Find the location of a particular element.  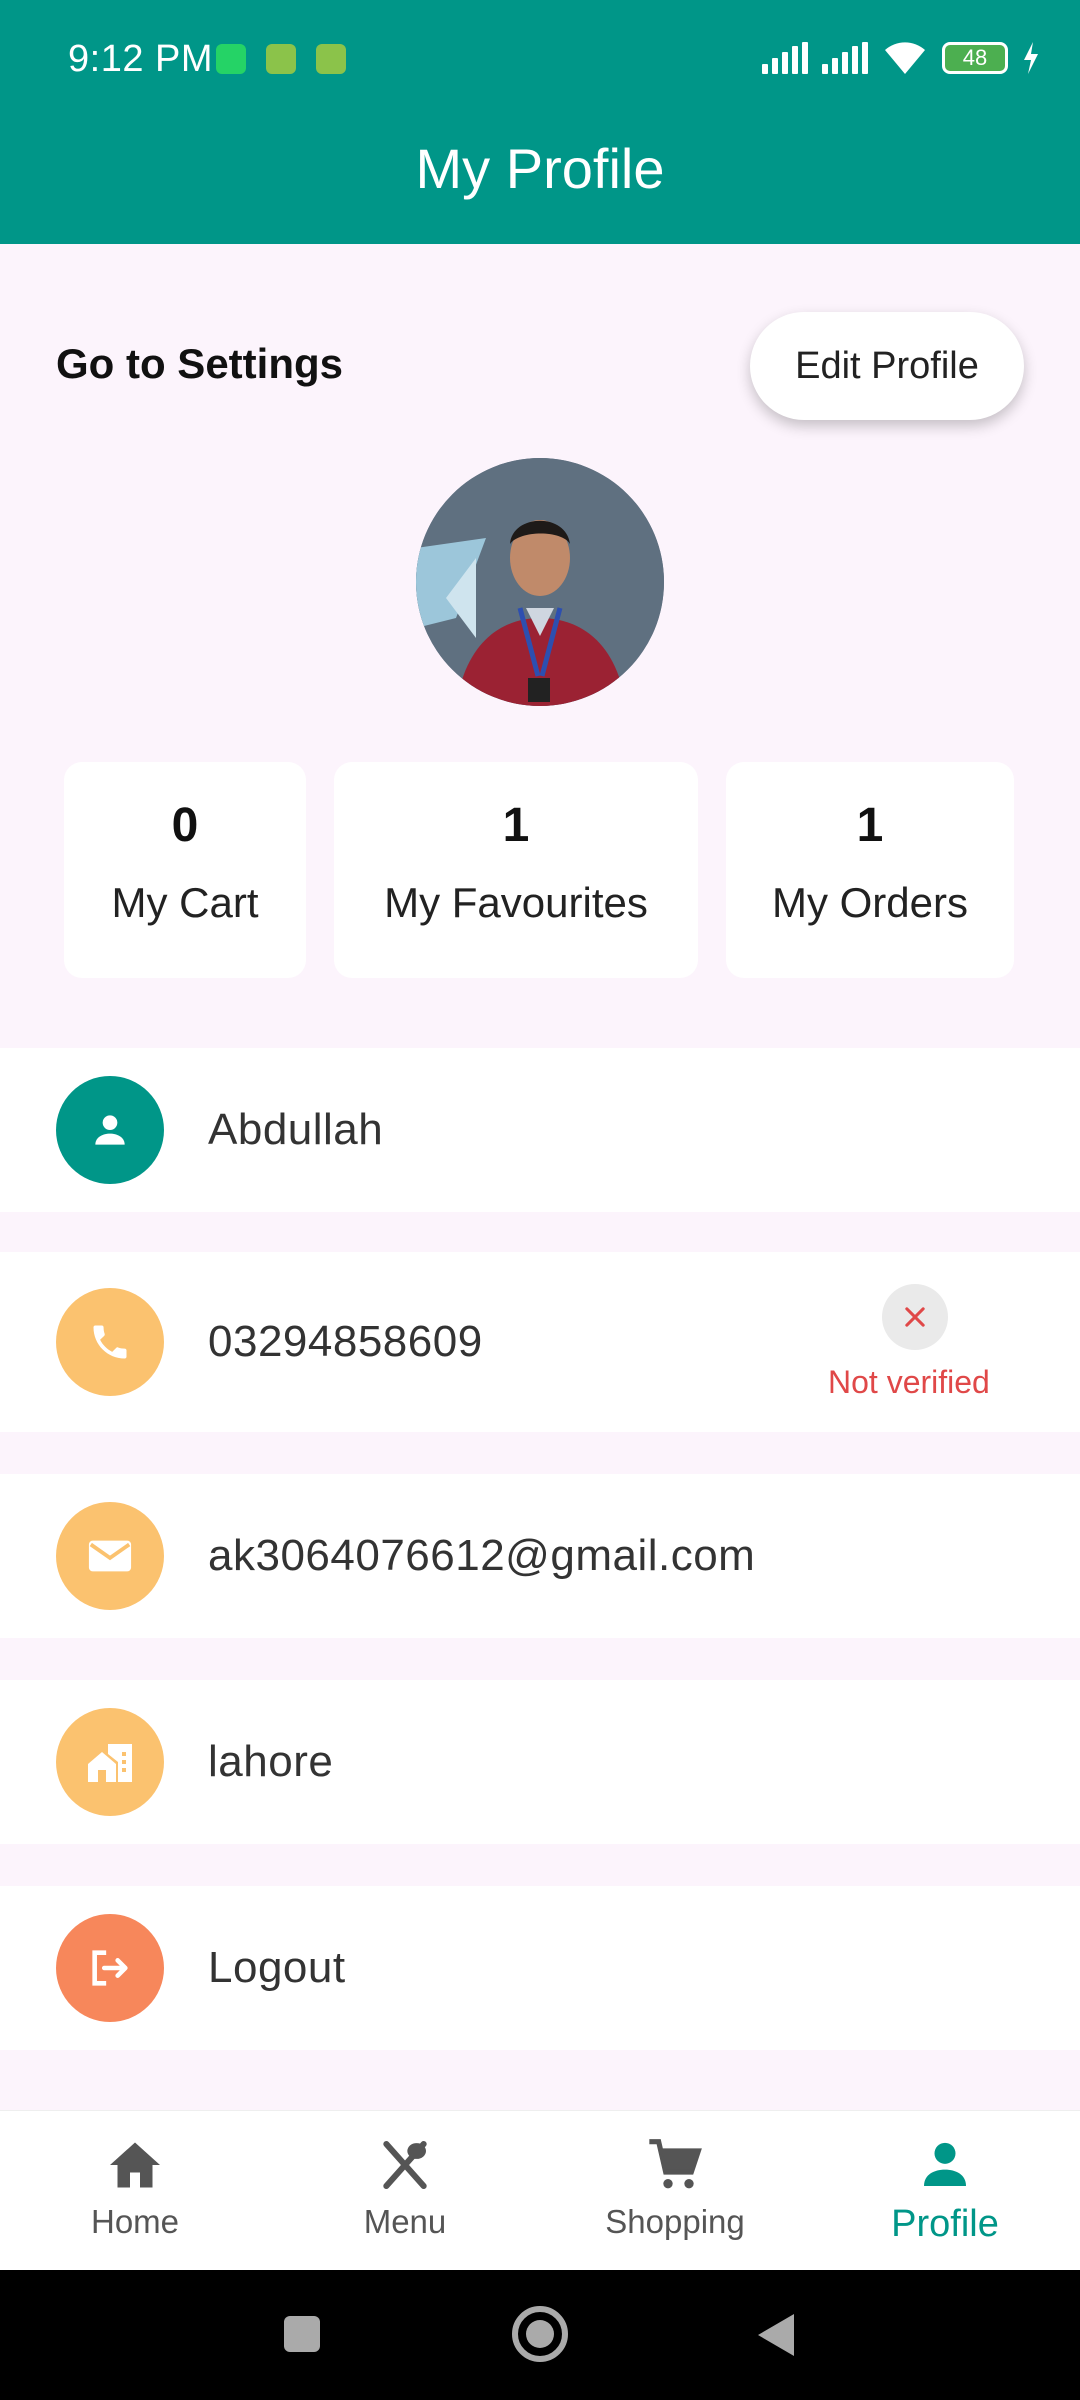

battery-level: 48 is located at coordinates (975, 57).